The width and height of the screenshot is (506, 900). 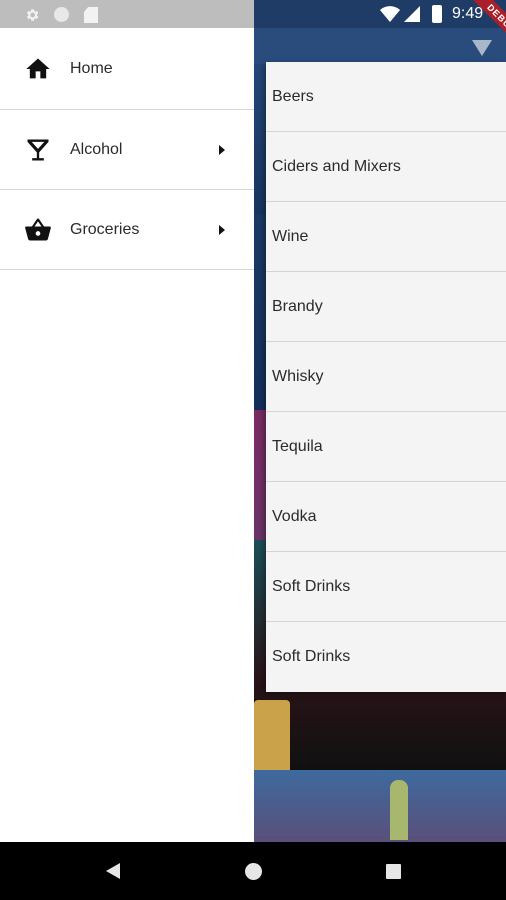 What do you see at coordinates (113, 871) in the screenshot?
I see `back-icon` at bounding box center [113, 871].